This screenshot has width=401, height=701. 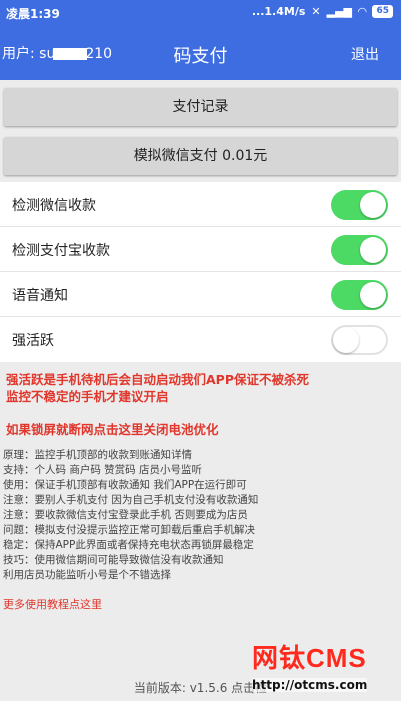 What do you see at coordinates (362, 11) in the screenshot?
I see `wifi-icon: ◠` at bounding box center [362, 11].